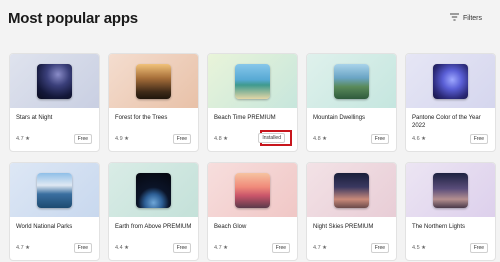 This screenshot has width=500, height=262. Describe the element at coordinates (252, 102) in the screenshot. I see `app-card: Beach Time PREMIUM 4.8 ★ Installed` at that location.